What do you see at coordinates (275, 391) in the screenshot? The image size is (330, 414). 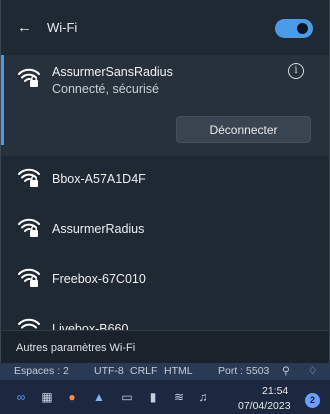 I see `clock-time: 21:54` at bounding box center [275, 391].